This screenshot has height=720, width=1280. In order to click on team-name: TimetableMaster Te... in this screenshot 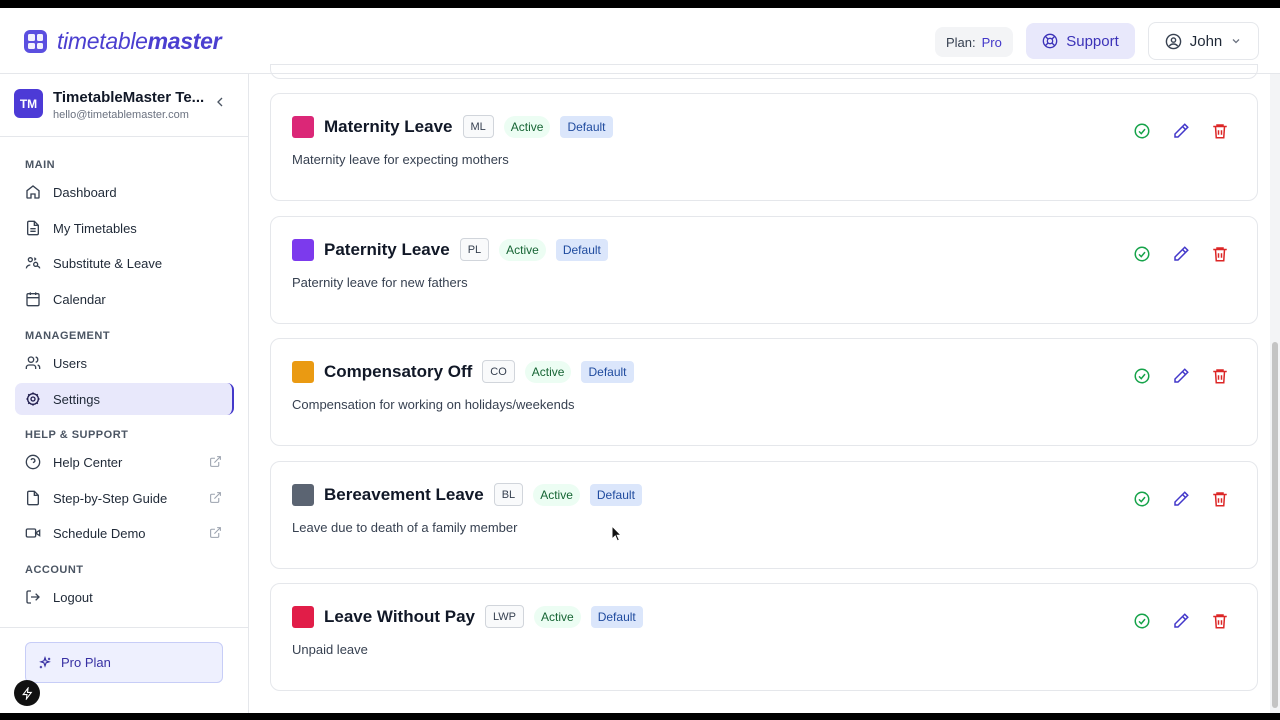, I will do `click(129, 97)`.